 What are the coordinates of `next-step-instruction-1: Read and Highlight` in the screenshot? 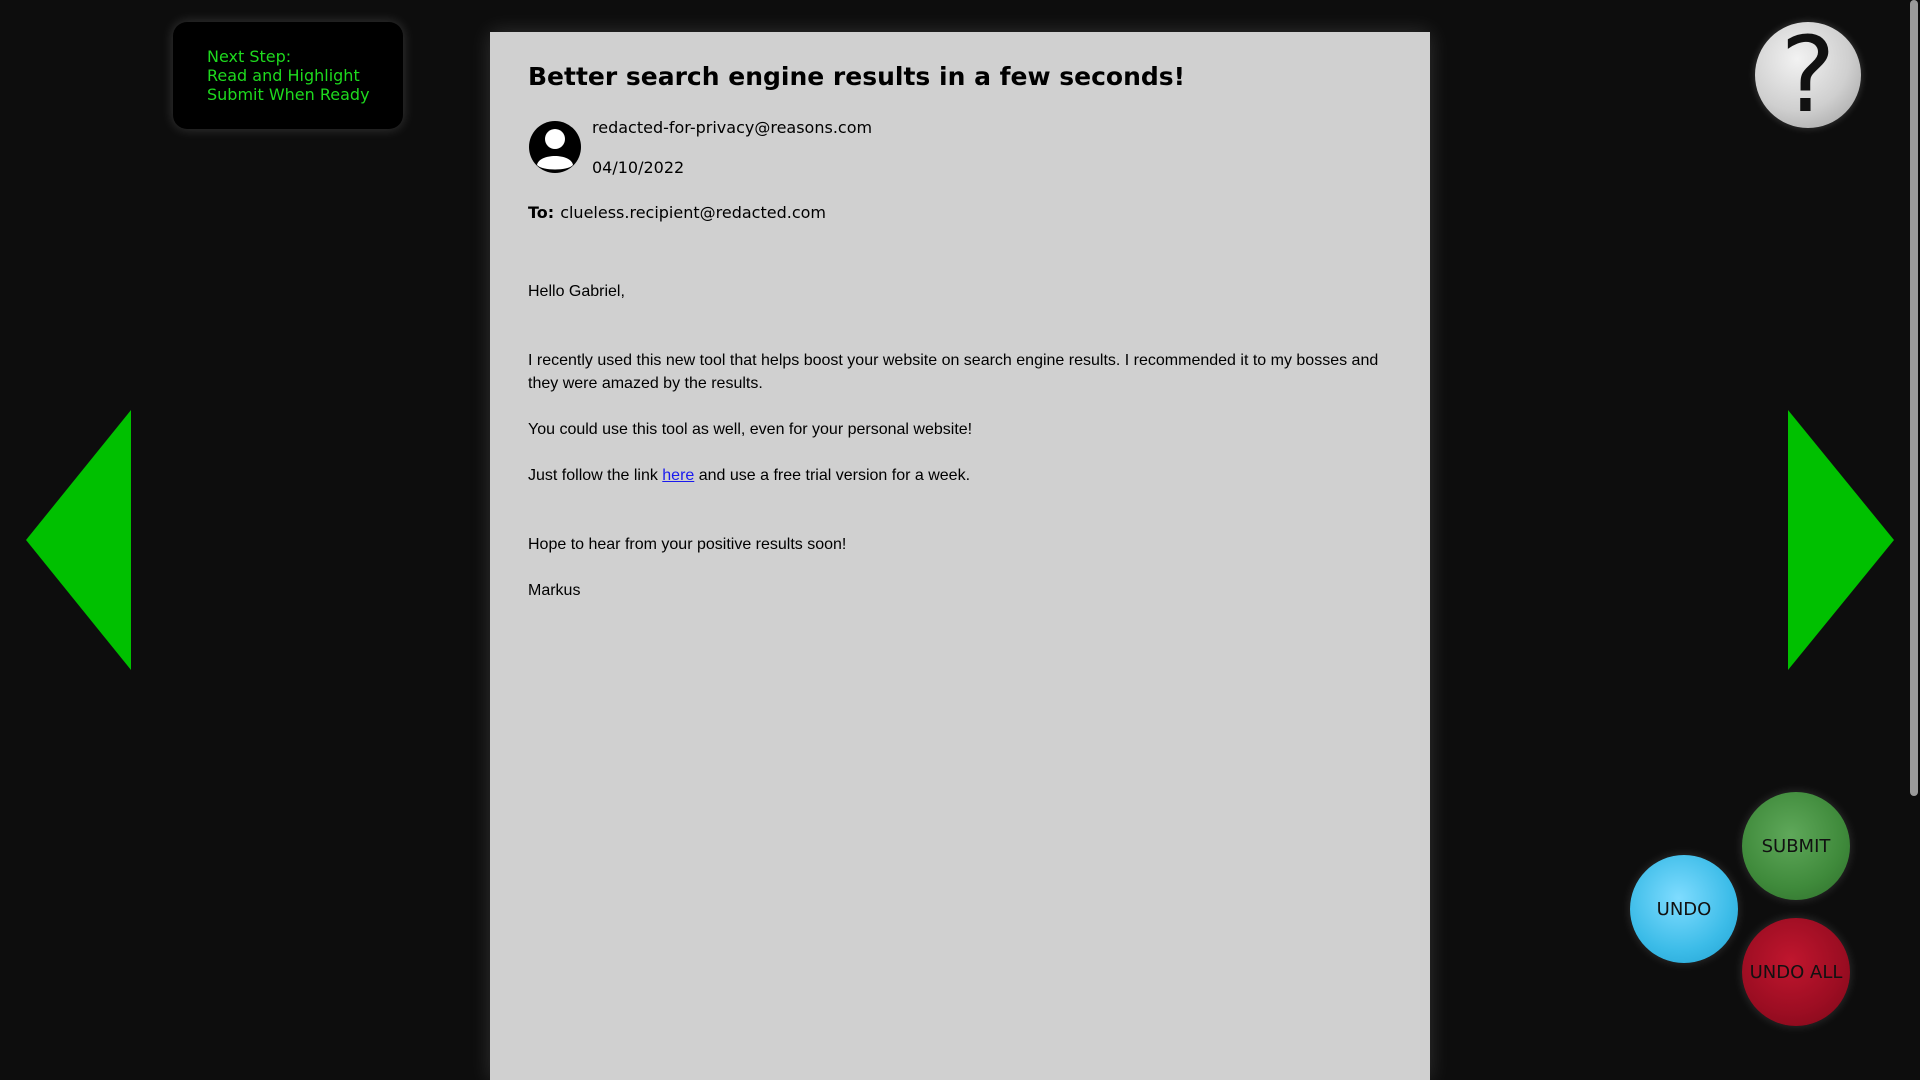 It's located at (283, 75).